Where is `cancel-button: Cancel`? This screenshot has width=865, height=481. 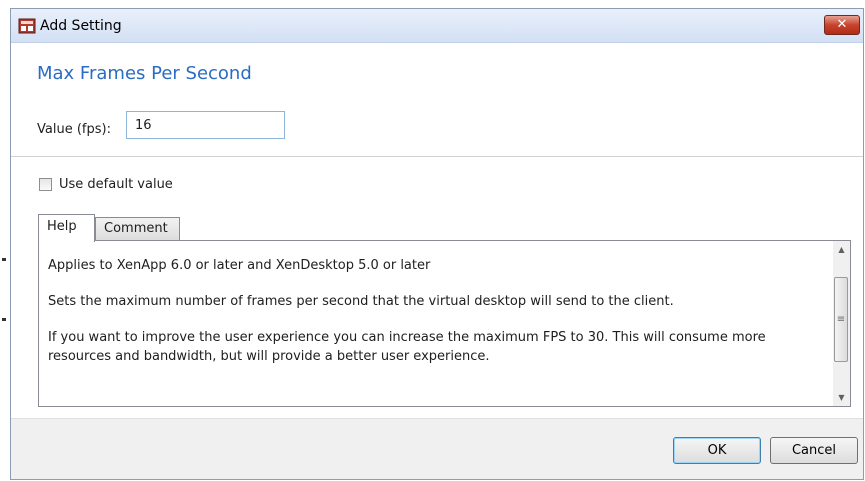
cancel-button: Cancel is located at coordinates (814, 450).